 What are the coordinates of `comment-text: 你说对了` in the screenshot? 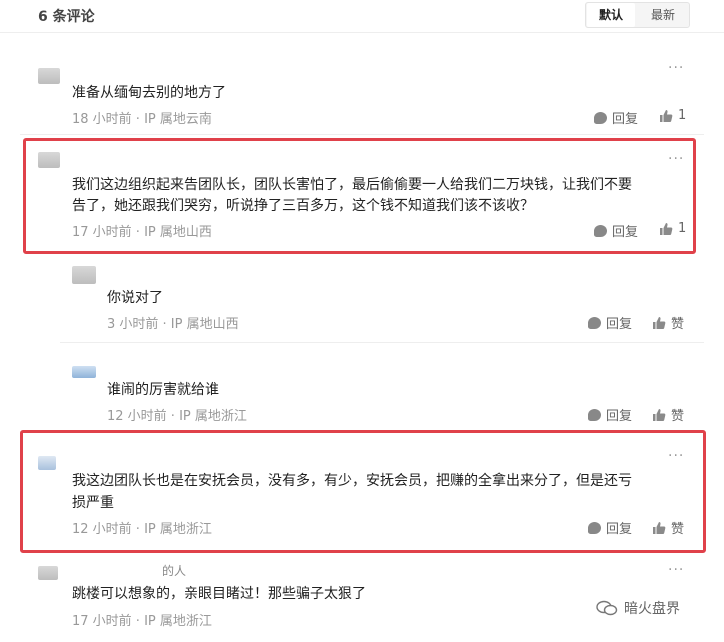 It's located at (135, 298).